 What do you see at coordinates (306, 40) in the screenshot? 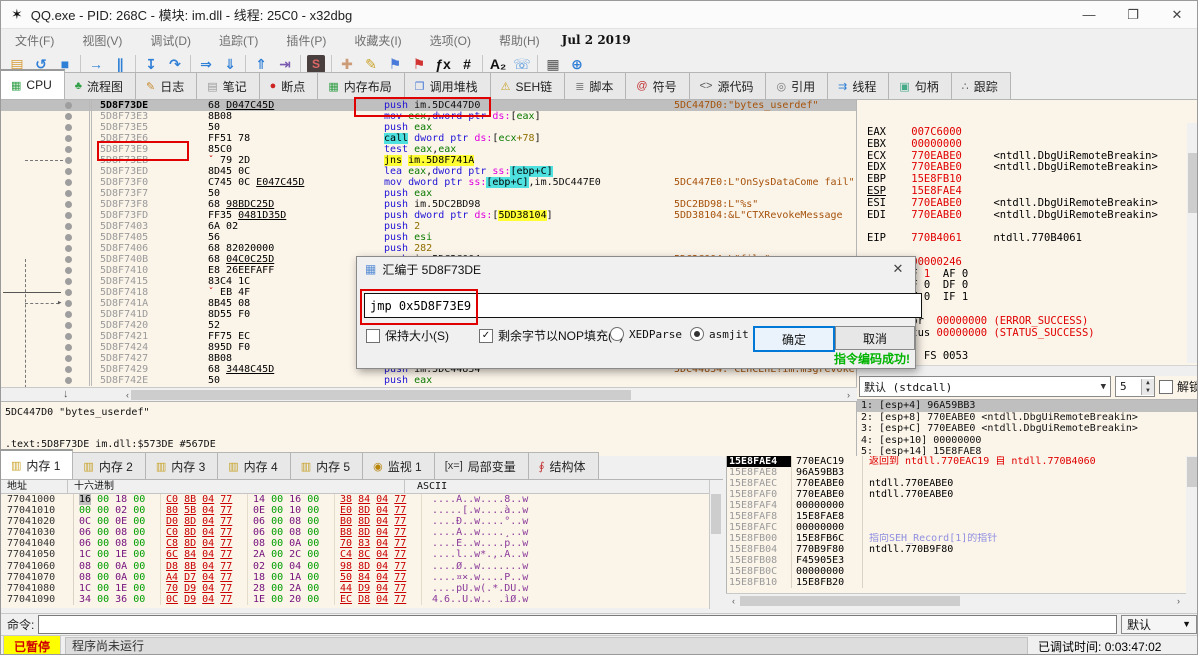
I see `menu-item: 插件(P)` at bounding box center [306, 40].